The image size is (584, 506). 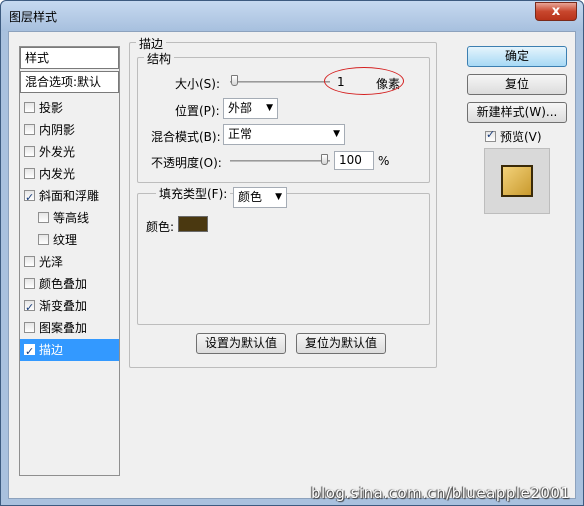 I want to click on style-item-4: 斜面和浮雕, so click(x=69, y=197).